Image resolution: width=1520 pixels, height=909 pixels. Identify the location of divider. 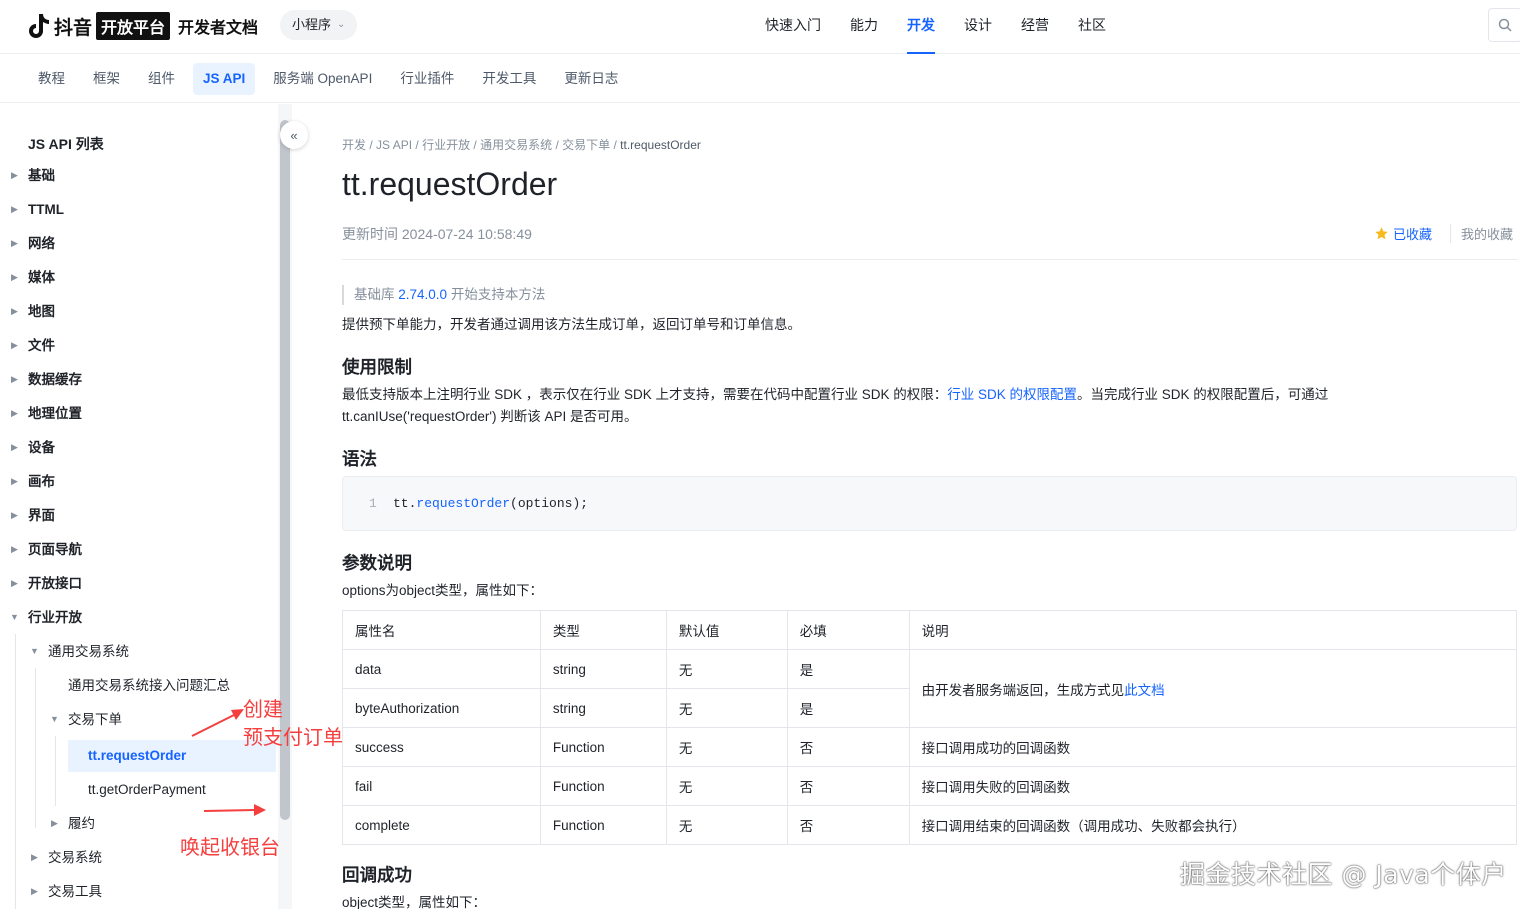
(930, 259).